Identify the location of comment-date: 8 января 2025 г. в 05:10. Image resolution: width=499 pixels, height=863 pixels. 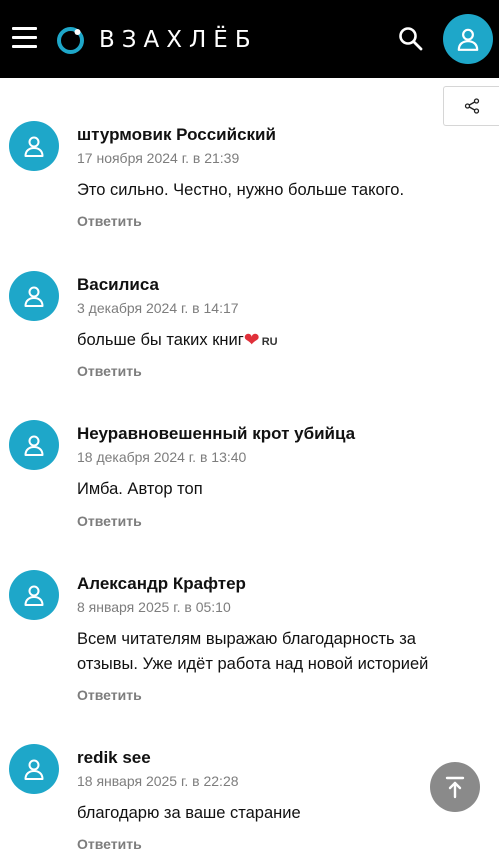
(154, 607).